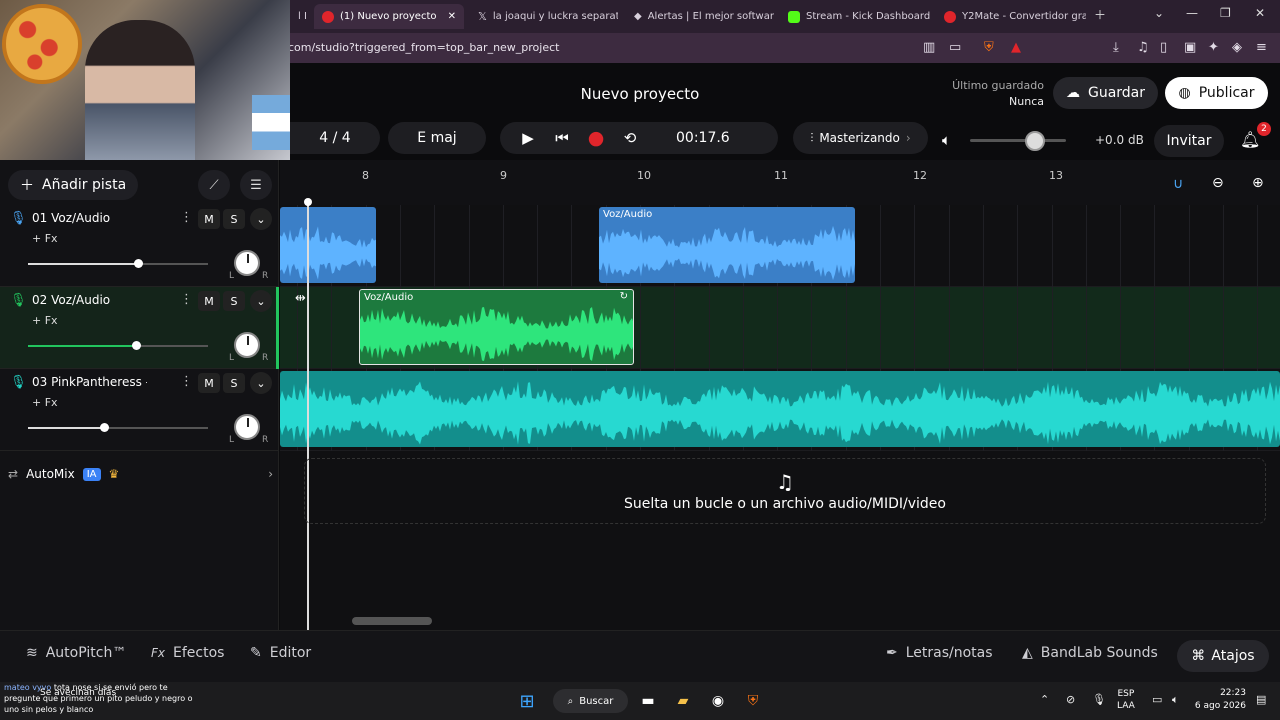 The width and height of the screenshot is (1280, 720). What do you see at coordinates (1213, 47) in the screenshot?
I see `ai-sparkle-icon: ✦` at bounding box center [1213, 47].